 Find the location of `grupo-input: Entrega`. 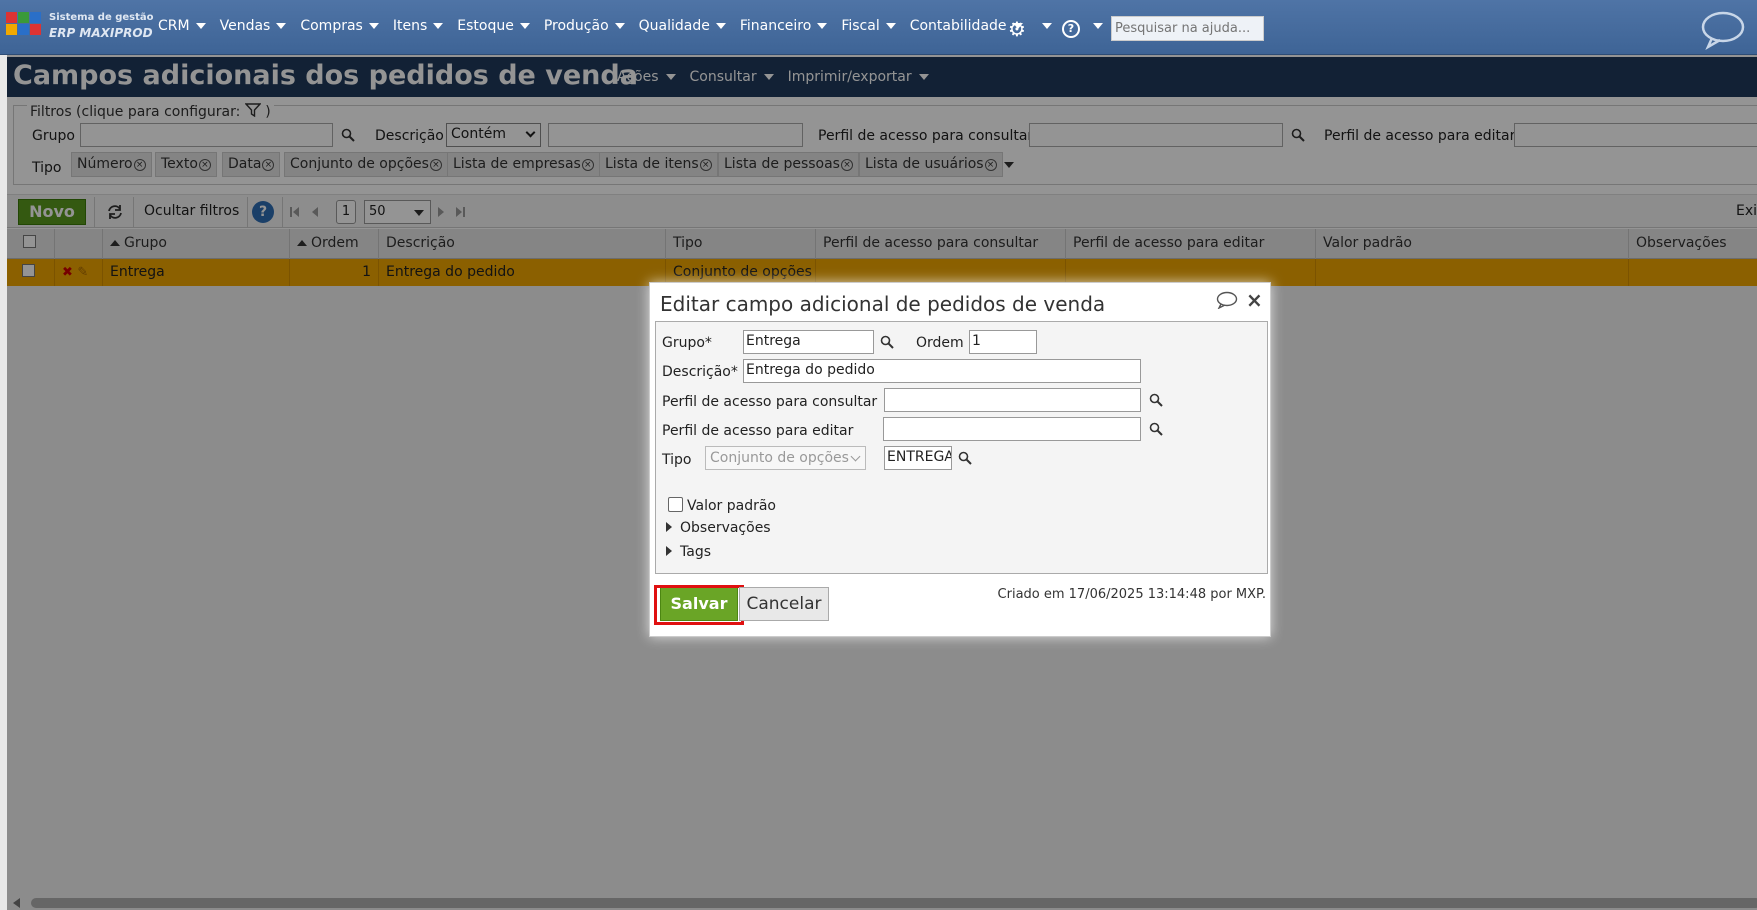

grupo-input: Entrega is located at coordinates (808, 342).